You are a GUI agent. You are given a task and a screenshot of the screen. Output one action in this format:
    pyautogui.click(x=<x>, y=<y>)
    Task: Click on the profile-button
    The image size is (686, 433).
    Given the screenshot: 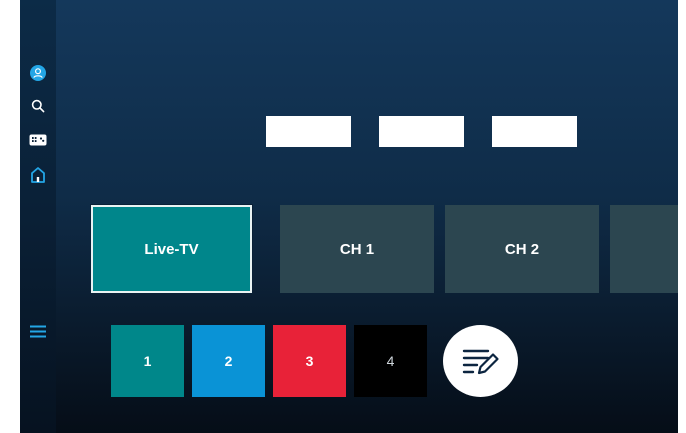 What is the action you would take?
    pyautogui.click(x=38, y=73)
    